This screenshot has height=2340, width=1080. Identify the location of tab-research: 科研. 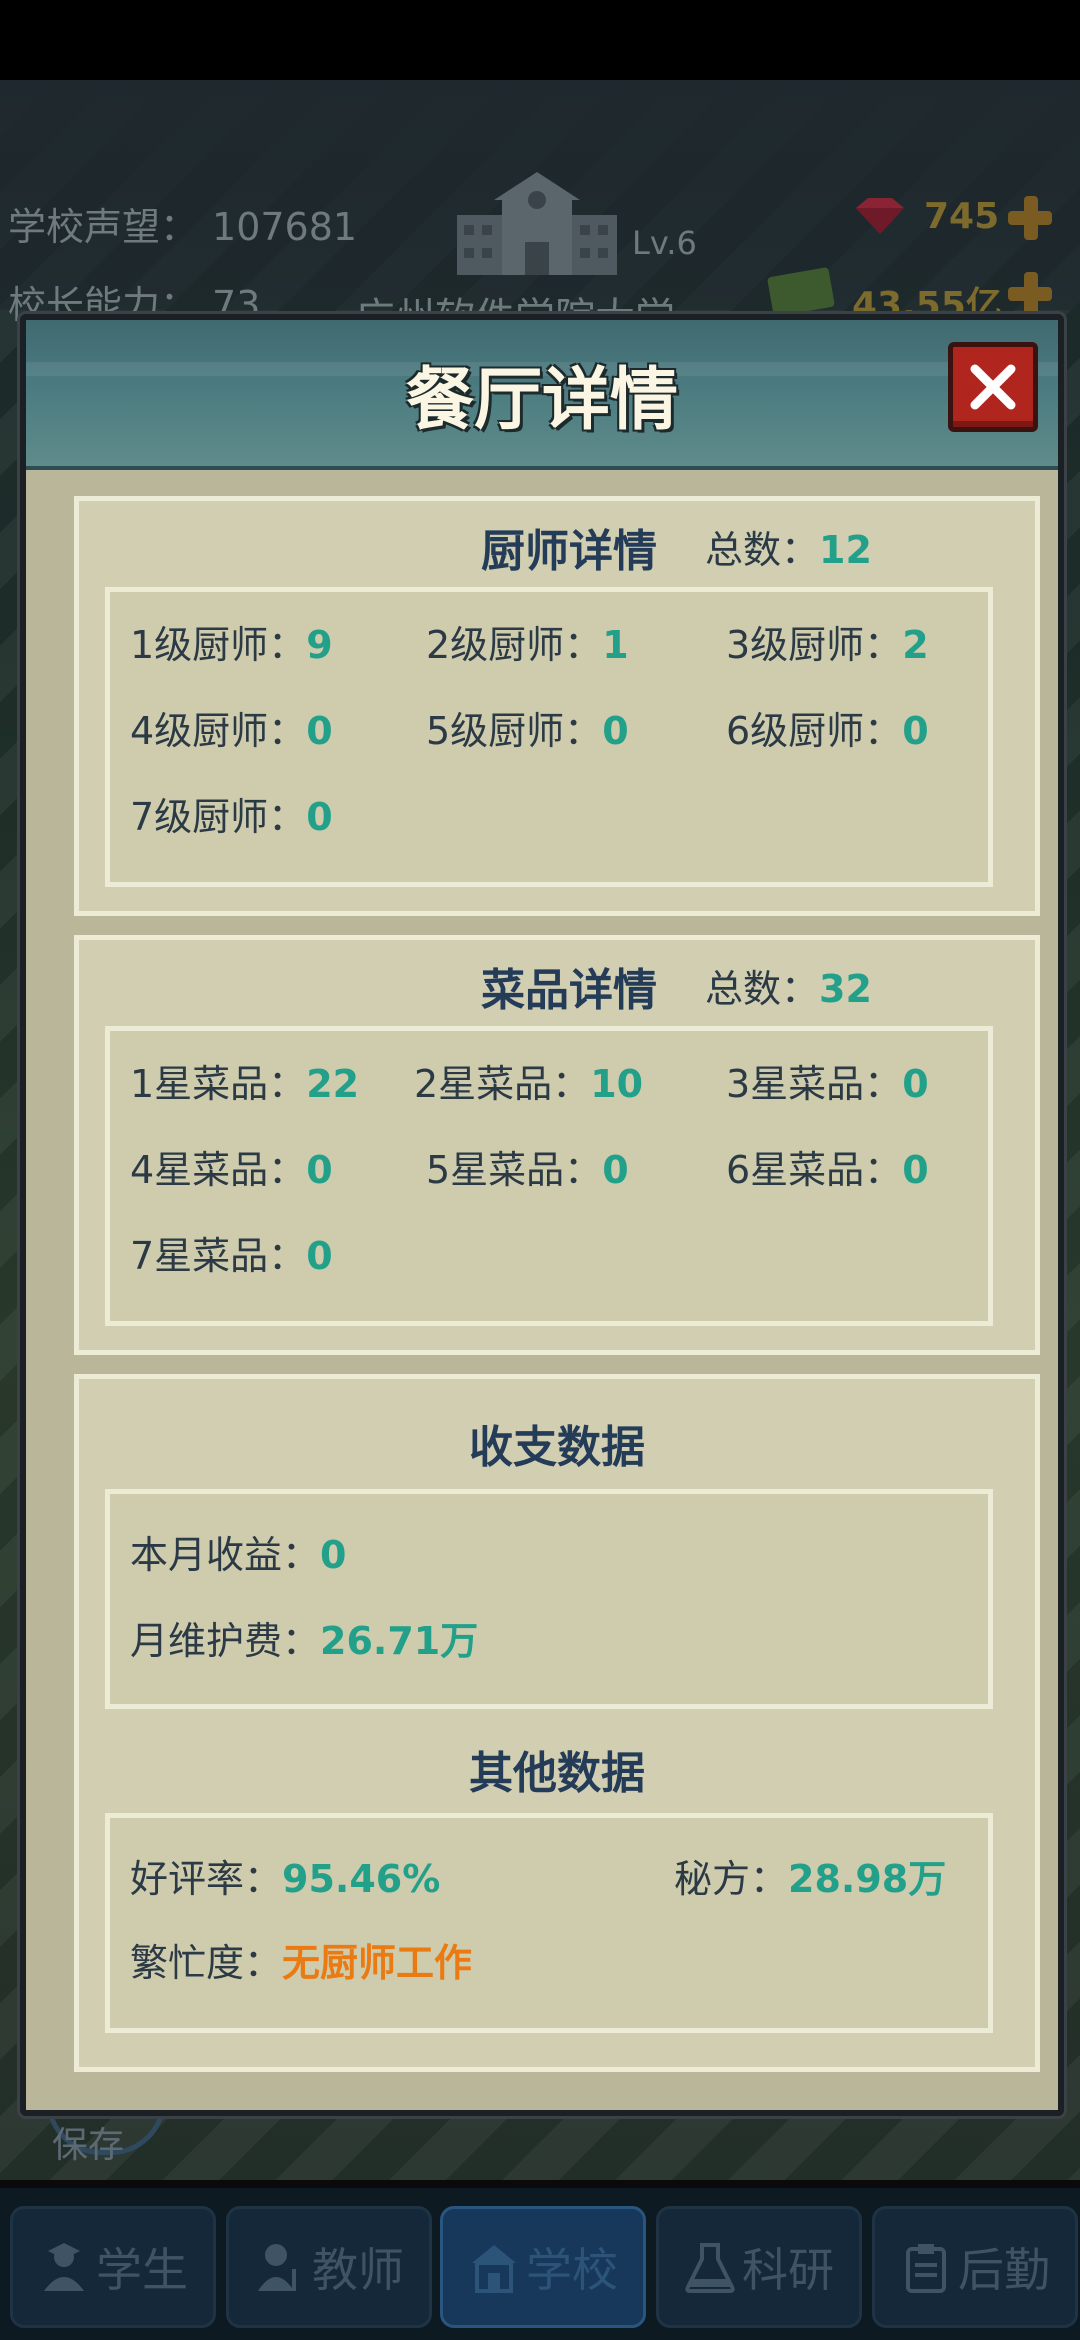
(759, 2267).